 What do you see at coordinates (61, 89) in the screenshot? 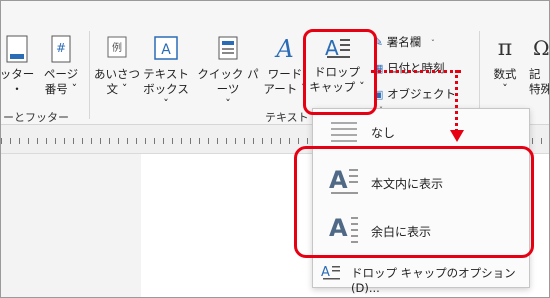
I see `page-number-label-2: 番号 ˇ` at bounding box center [61, 89].